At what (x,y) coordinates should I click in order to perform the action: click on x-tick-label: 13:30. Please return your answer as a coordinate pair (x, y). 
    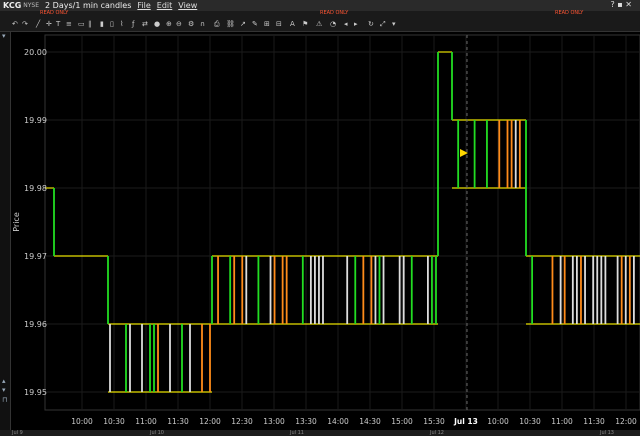
    Looking at the image, I should click on (306, 421).